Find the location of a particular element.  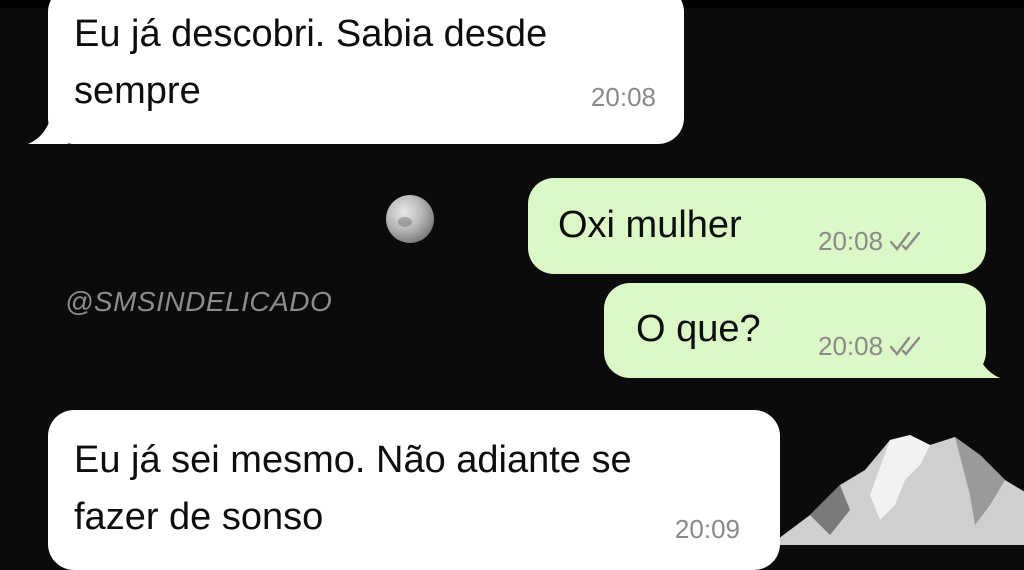

message-time: 20:09 is located at coordinates (707, 529).